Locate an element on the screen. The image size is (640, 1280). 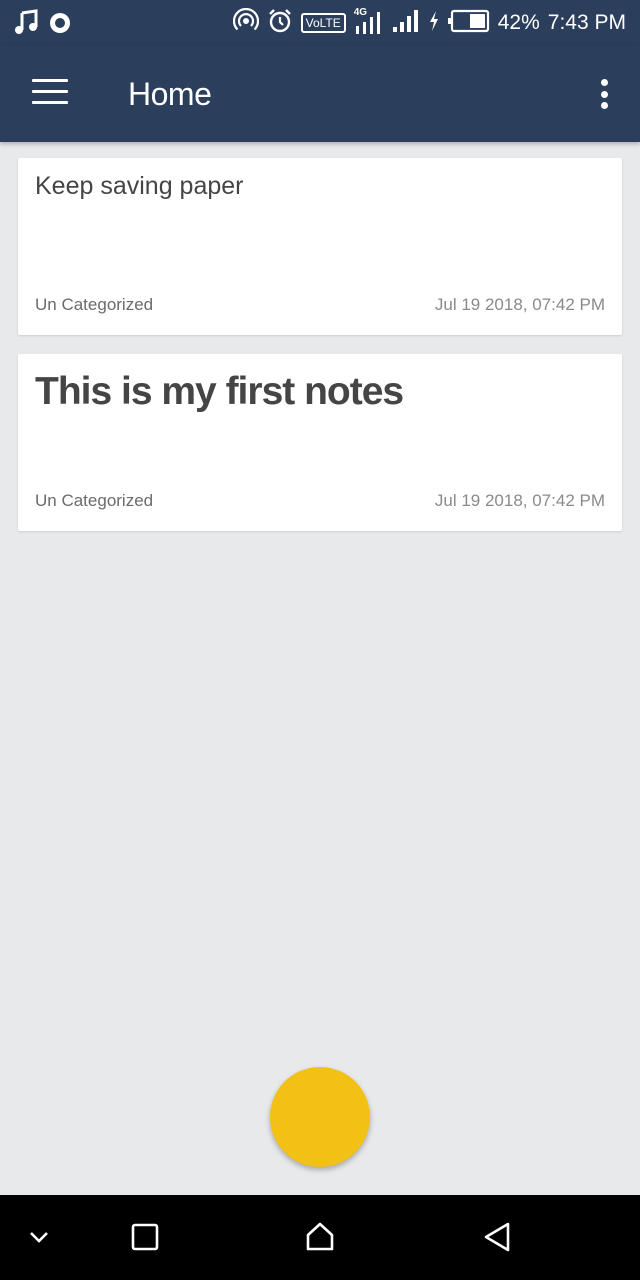
recents-square-icon is located at coordinates (145, 1237).